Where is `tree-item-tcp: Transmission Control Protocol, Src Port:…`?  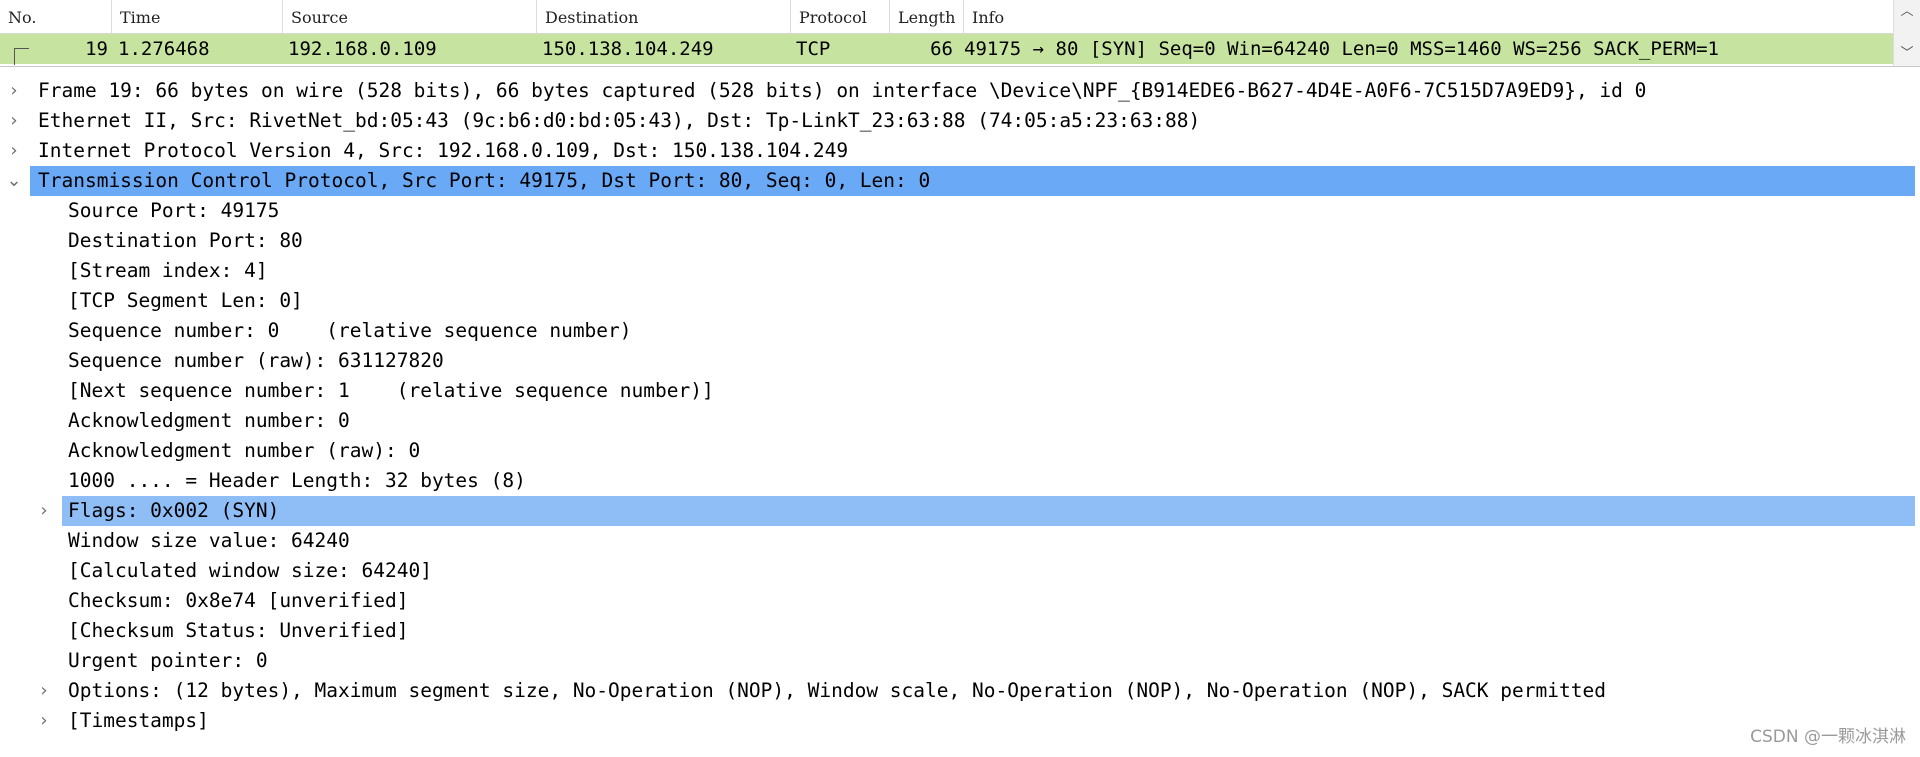
tree-item-tcp: Transmission Control Protocol, Src Port:… is located at coordinates (484, 181).